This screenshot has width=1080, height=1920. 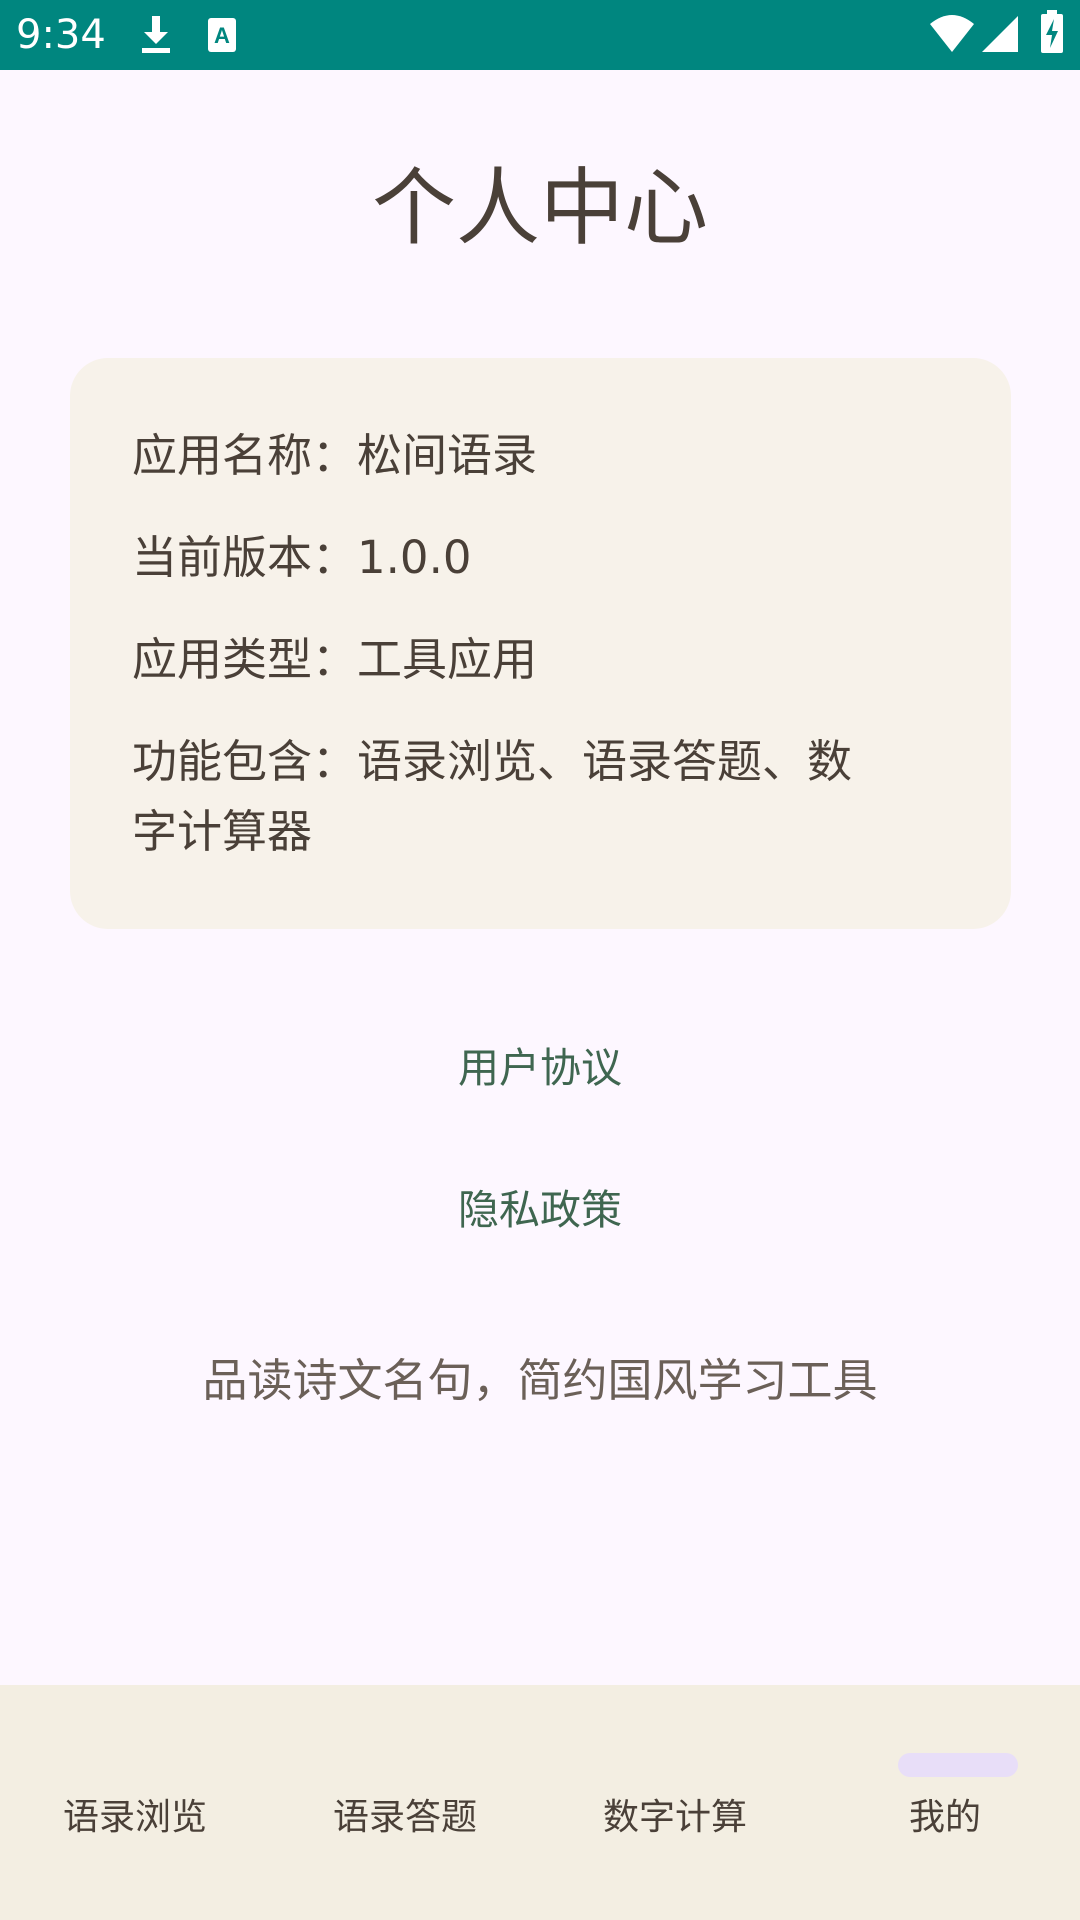 I want to click on slogan-text: 品读诗文名句，简约国风学习工具, so click(x=540, y=1380).